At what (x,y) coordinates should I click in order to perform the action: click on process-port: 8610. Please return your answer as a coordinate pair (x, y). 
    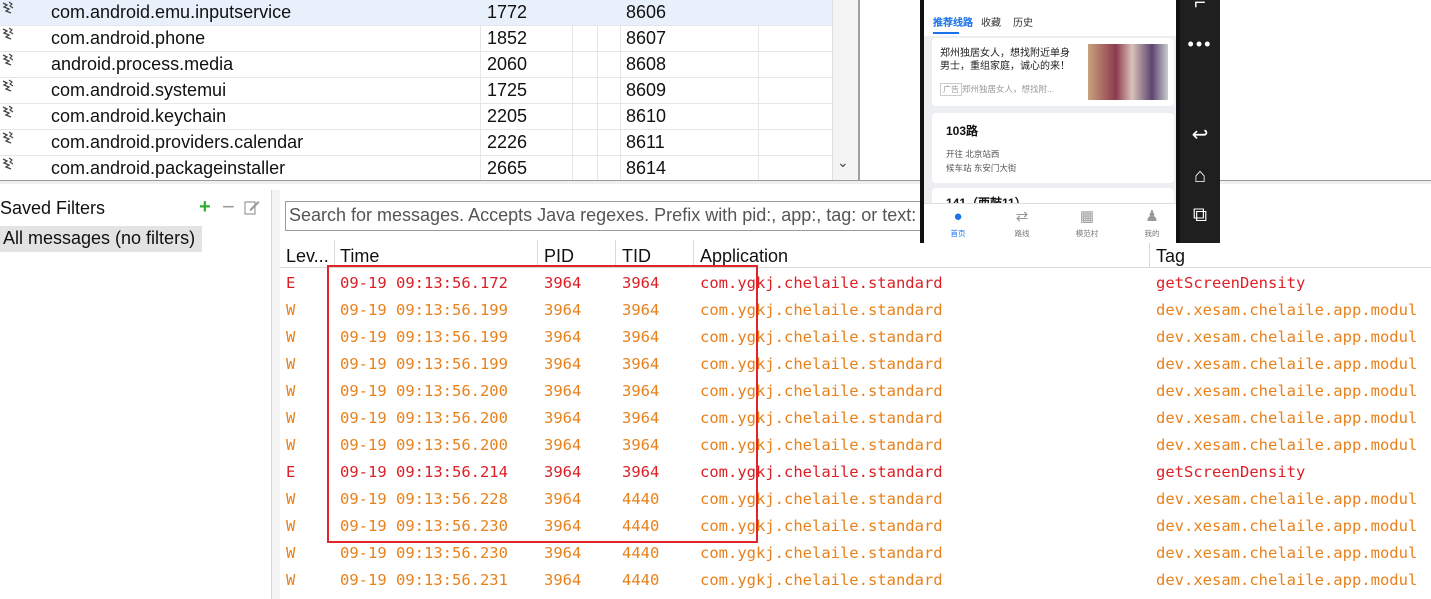
    Looking at the image, I should click on (646, 116).